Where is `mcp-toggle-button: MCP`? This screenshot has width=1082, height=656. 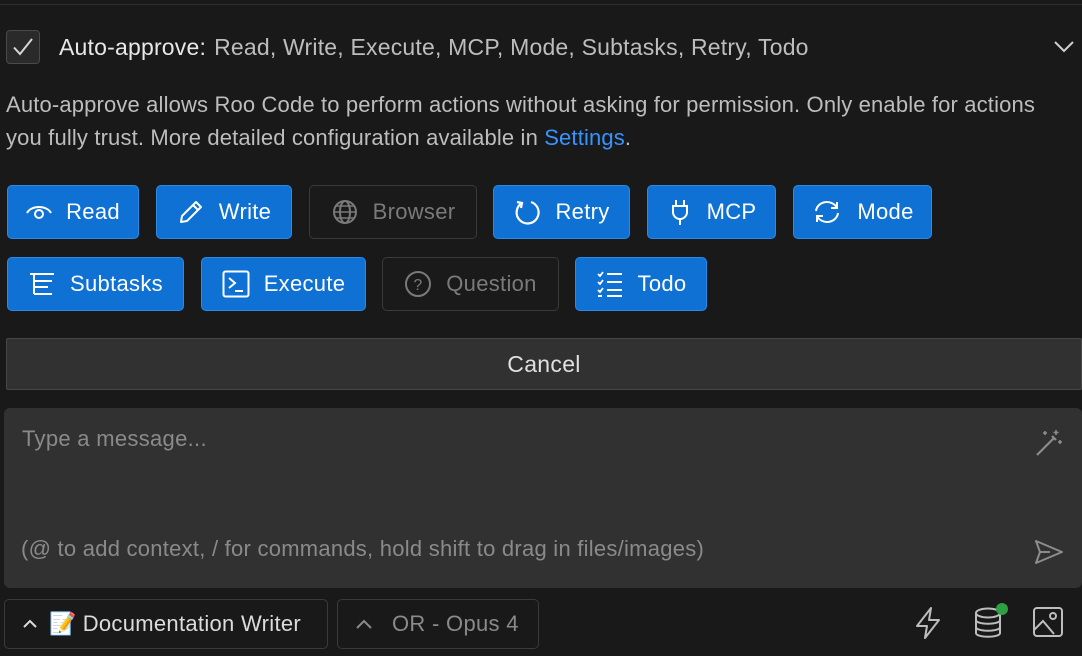
mcp-toggle-button: MCP is located at coordinates (711, 212).